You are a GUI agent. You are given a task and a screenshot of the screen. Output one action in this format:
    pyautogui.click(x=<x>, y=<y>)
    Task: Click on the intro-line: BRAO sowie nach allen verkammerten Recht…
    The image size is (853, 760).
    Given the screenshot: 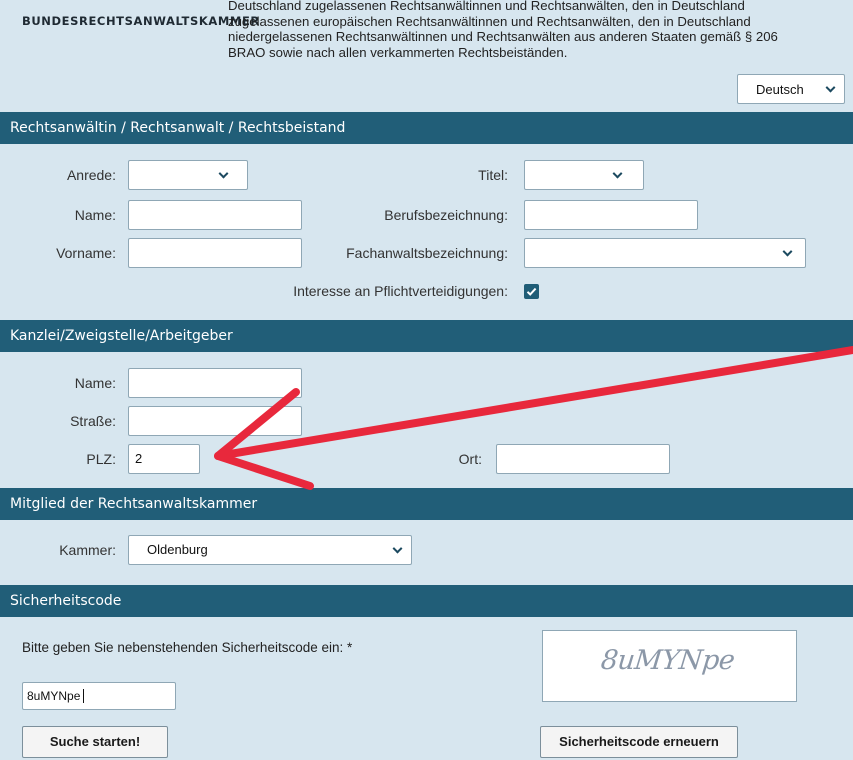 What is the action you would take?
    pyautogui.click(x=398, y=52)
    